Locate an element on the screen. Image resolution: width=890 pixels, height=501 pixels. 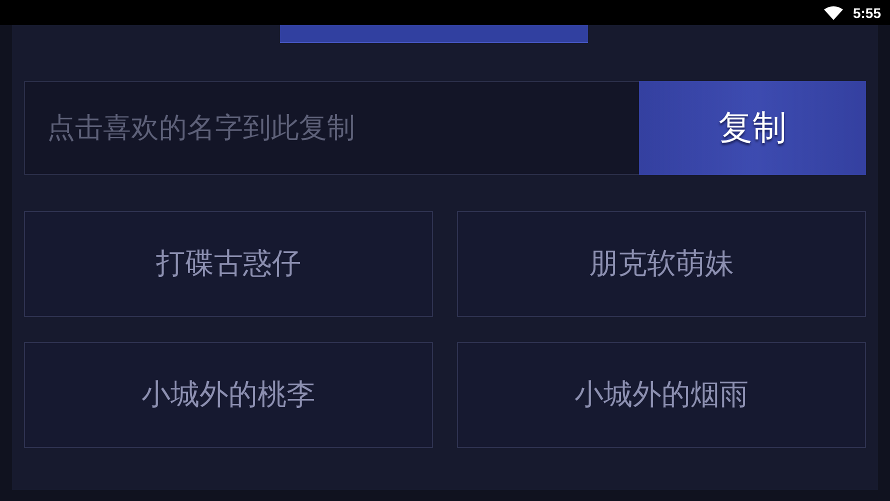
copy-button: 复制 is located at coordinates (752, 128).